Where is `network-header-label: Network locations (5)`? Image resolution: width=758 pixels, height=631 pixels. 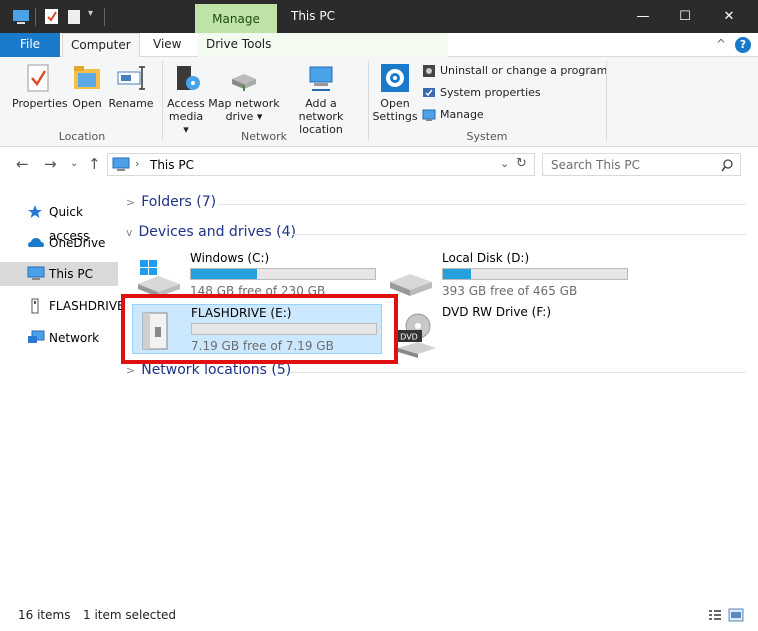 network-header-label: Network locations (5) is located at coordinates (216, 370).